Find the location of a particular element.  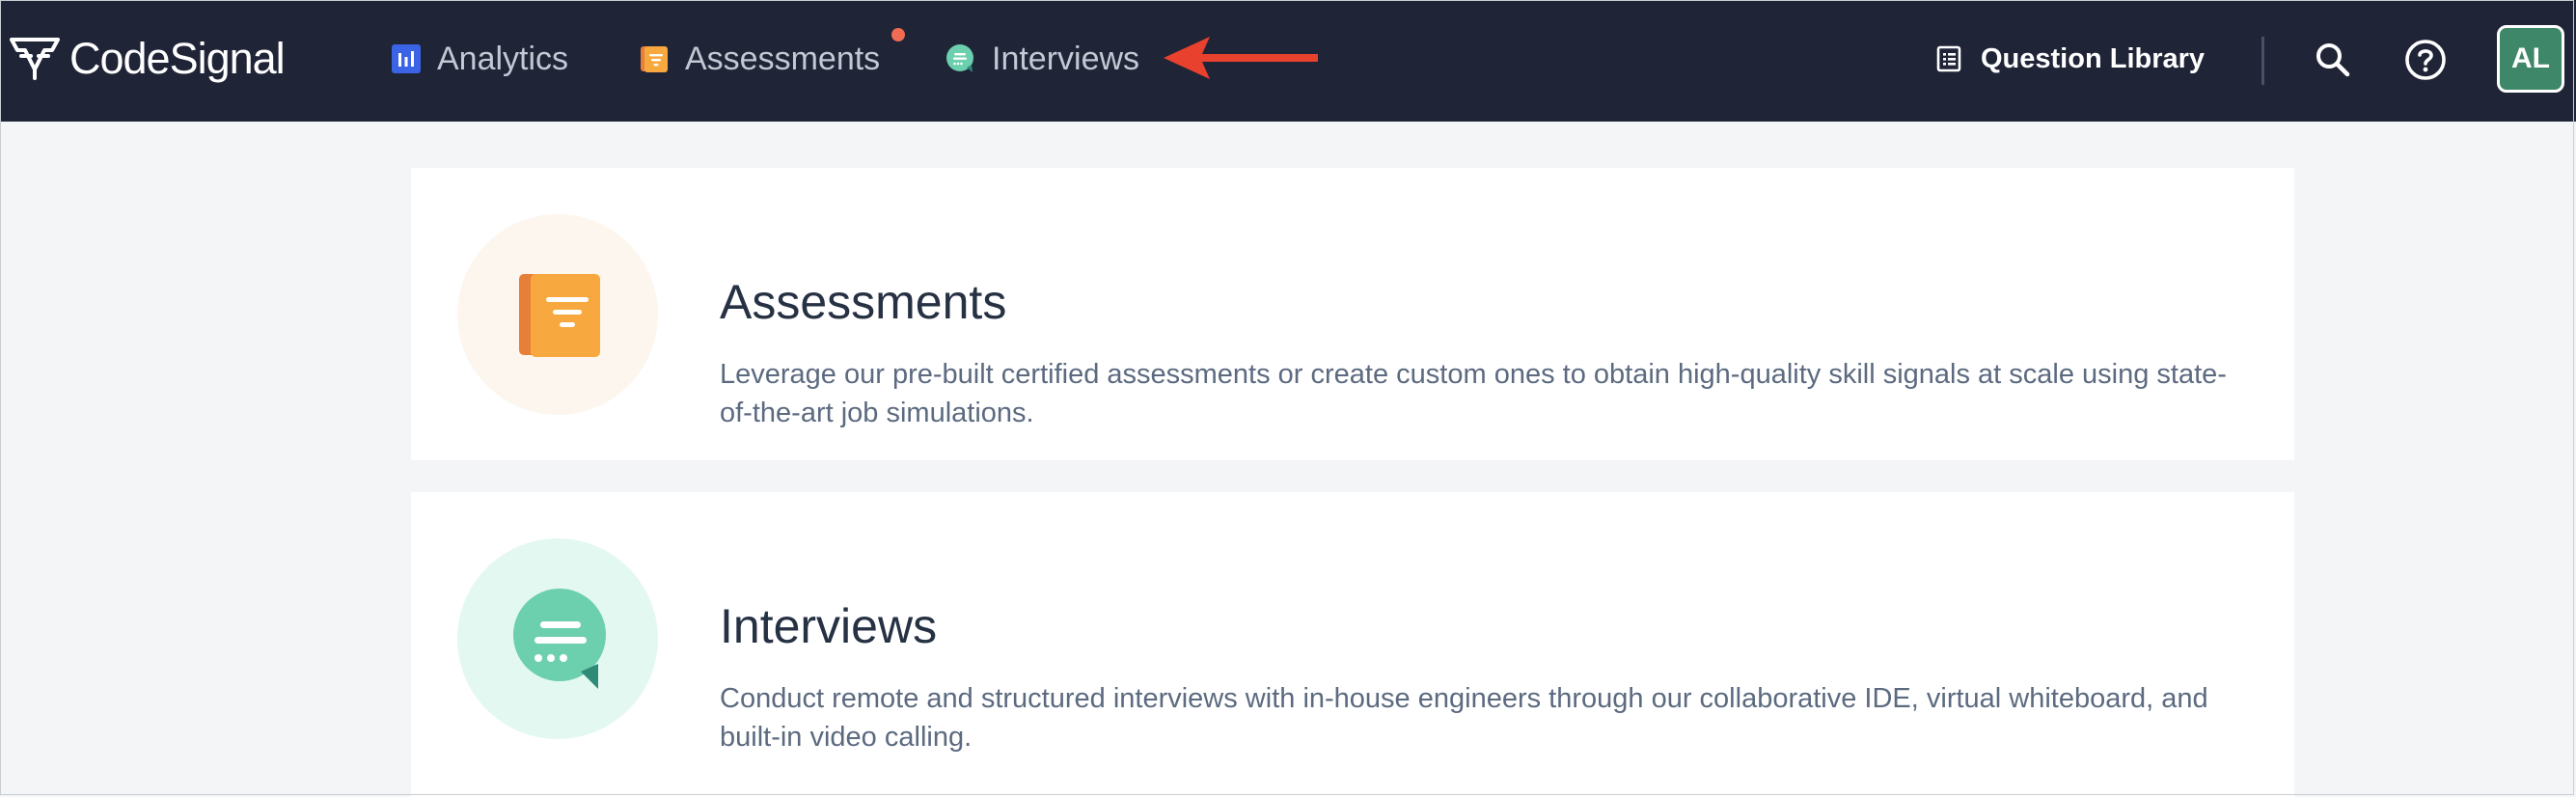

brand-name: CodeSignal is located at coordinates (178, 58).